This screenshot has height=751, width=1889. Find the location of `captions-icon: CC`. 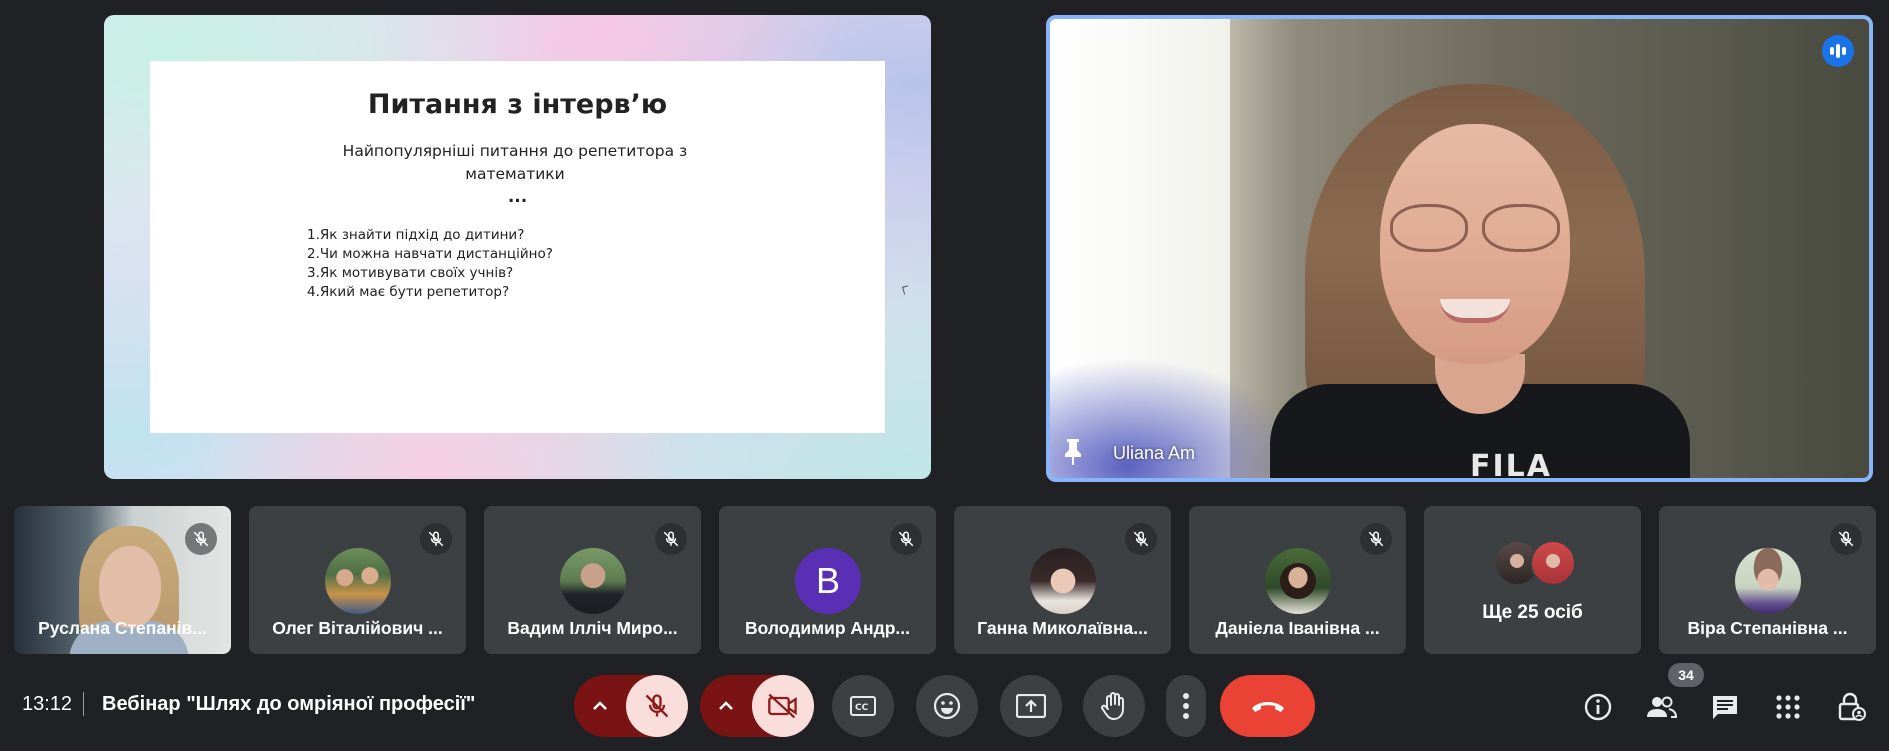

captions-icon: CC is located at coordinates (863, 706).